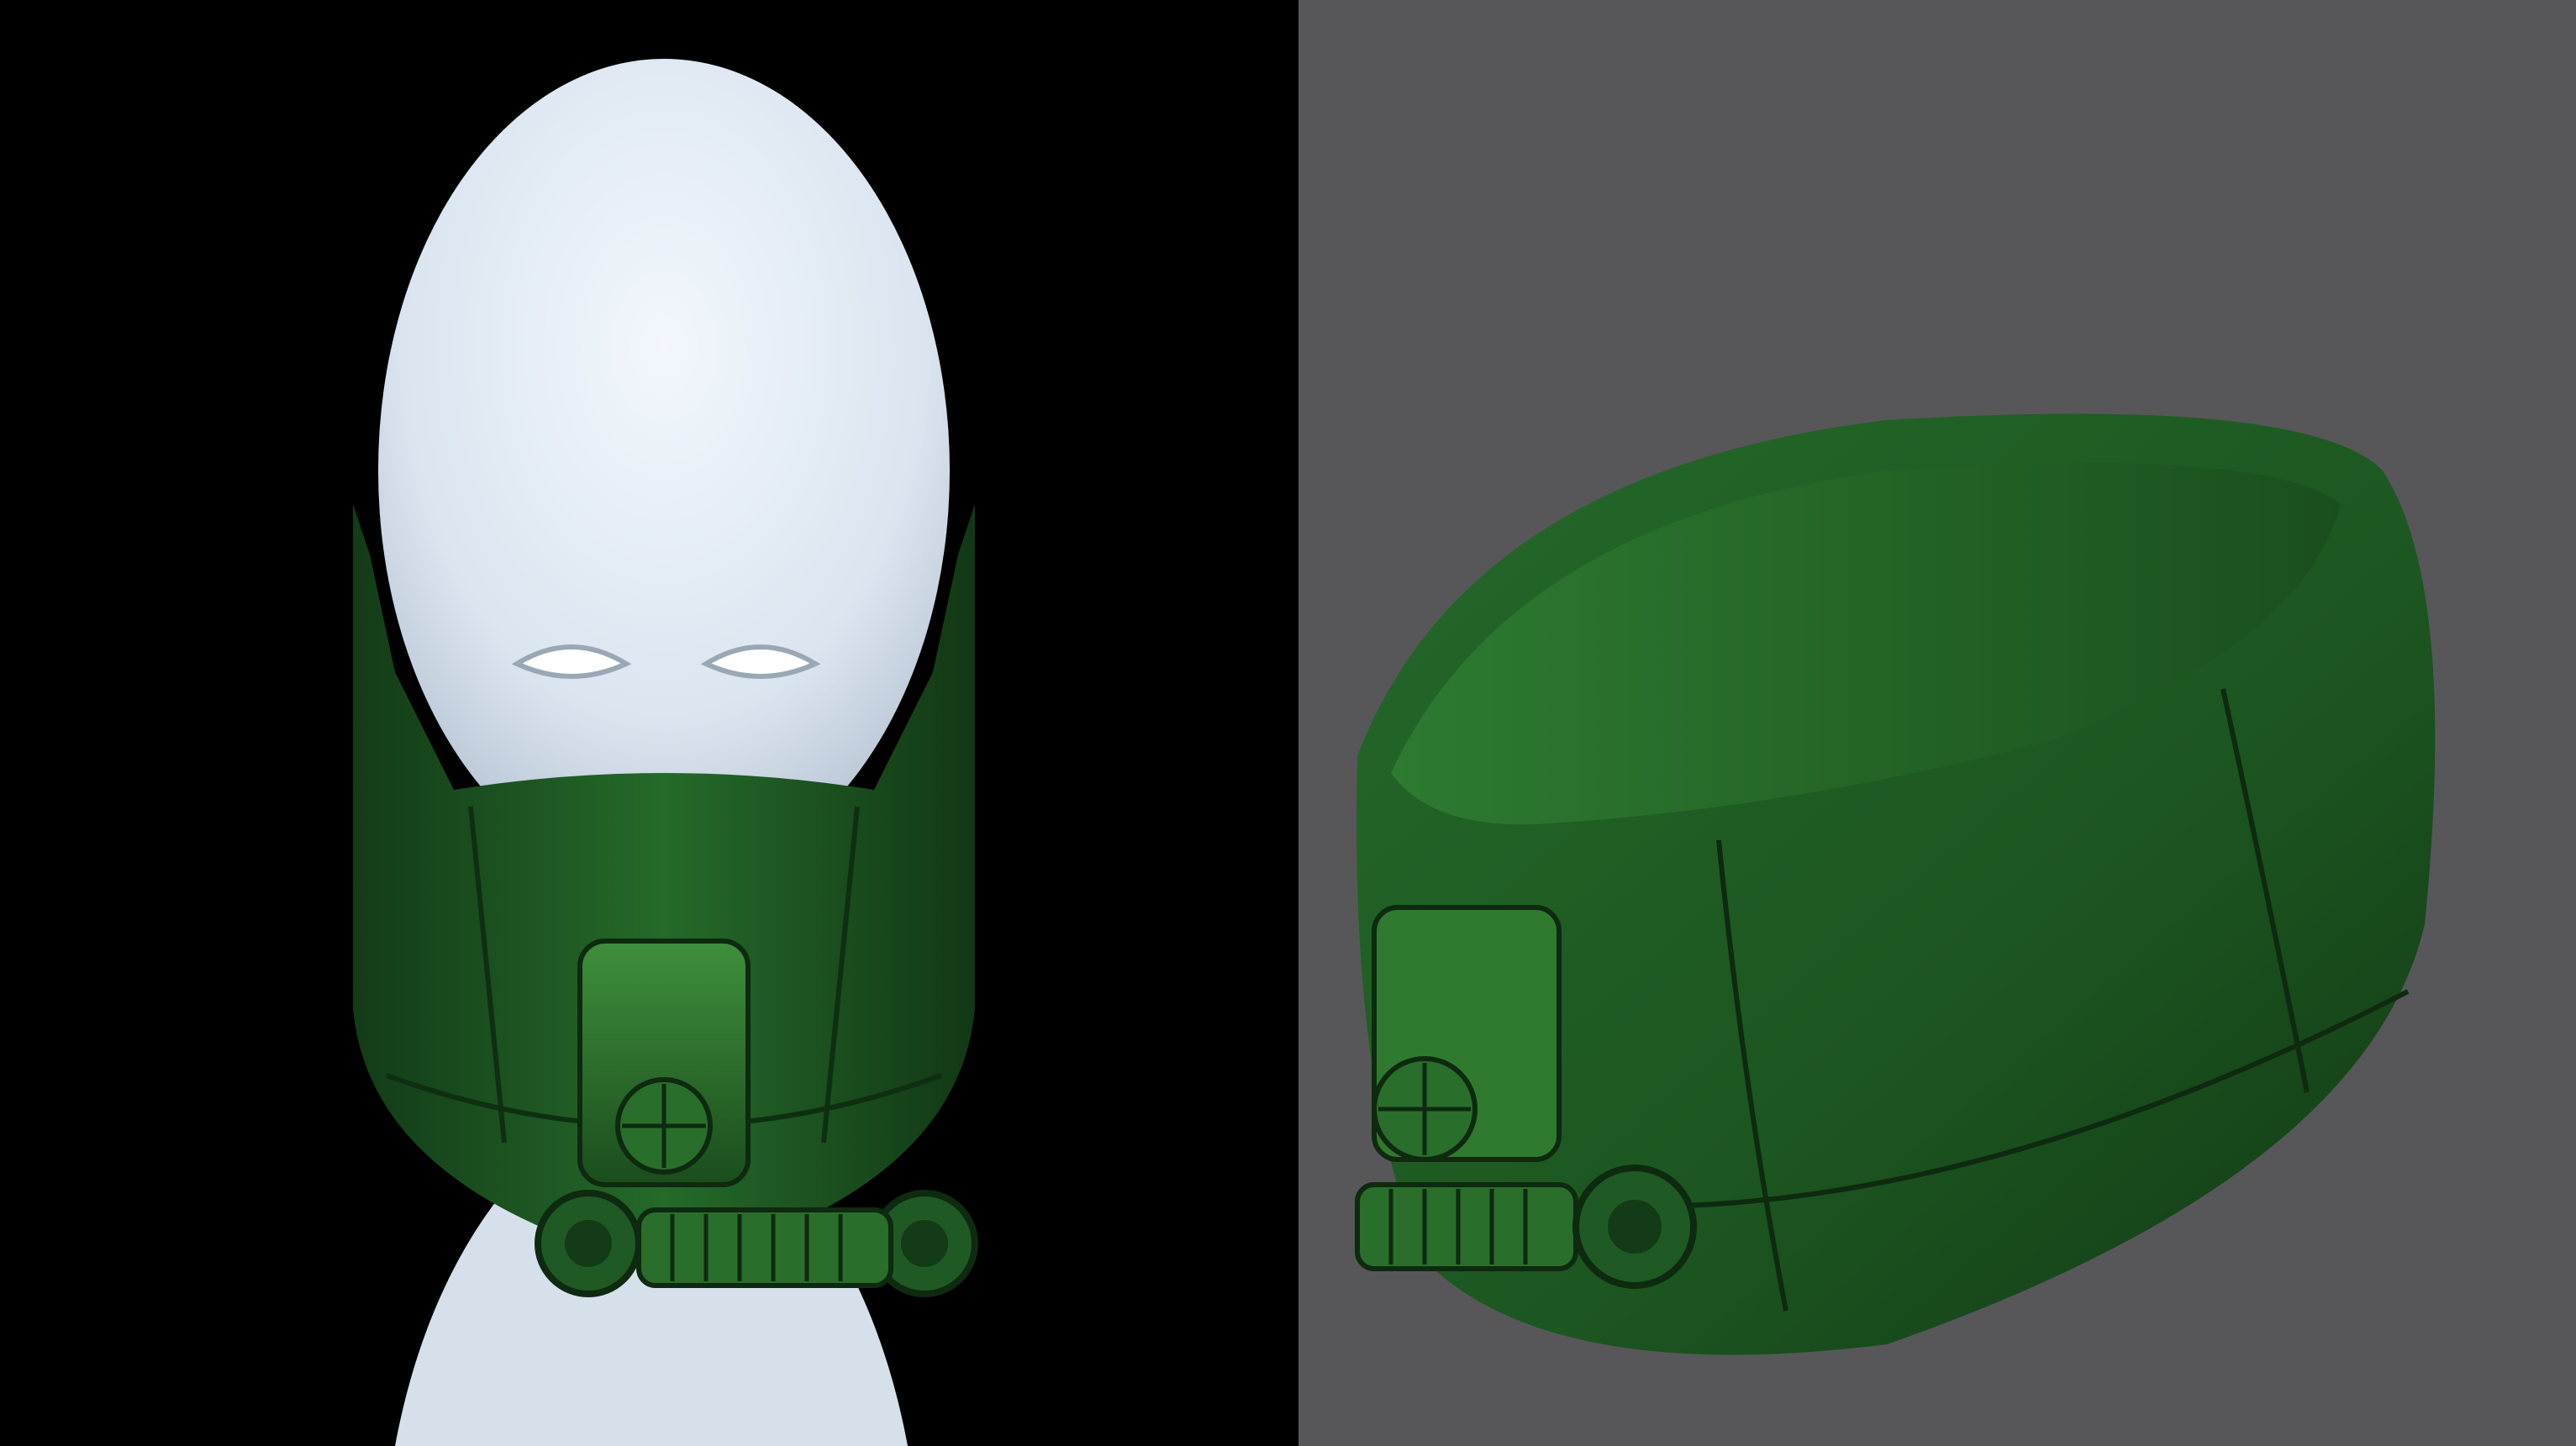 Image resolution: width=2576 pixels, height=1446 pixels. What do you see at coordinates (588, 1243) in the screenshot?
I see `filter-left-core` at bounding box center [588, 1243].